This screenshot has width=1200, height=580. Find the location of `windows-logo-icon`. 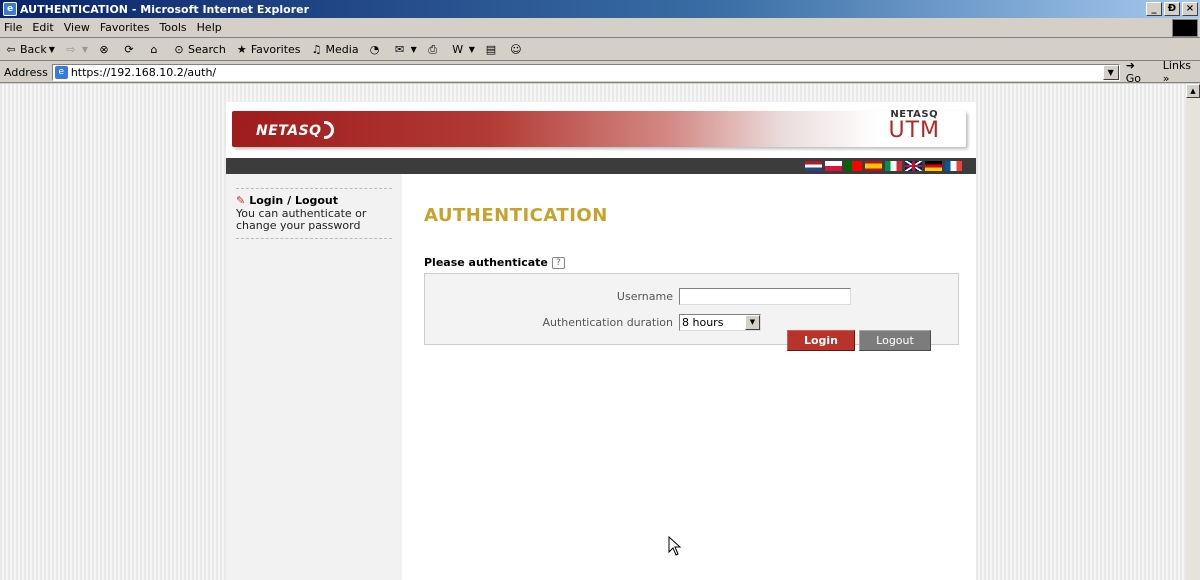

windows-logo-icon is located at coordinates (1185, 28).